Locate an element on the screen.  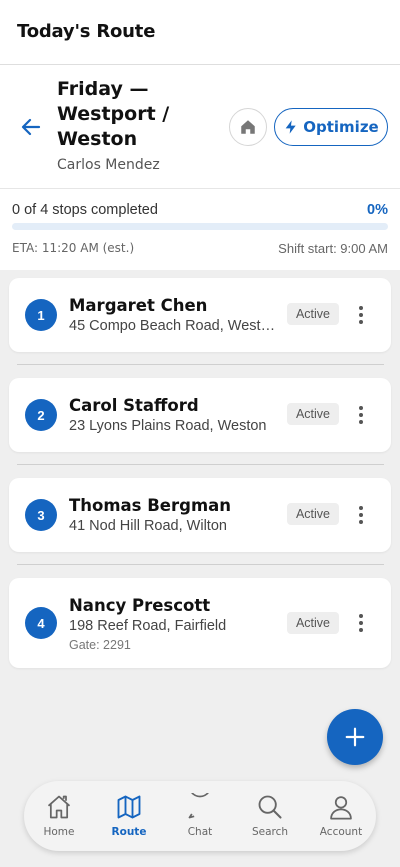
stops-completed-count: 0 of 4 stops completed is located at coordinates (85, 210).